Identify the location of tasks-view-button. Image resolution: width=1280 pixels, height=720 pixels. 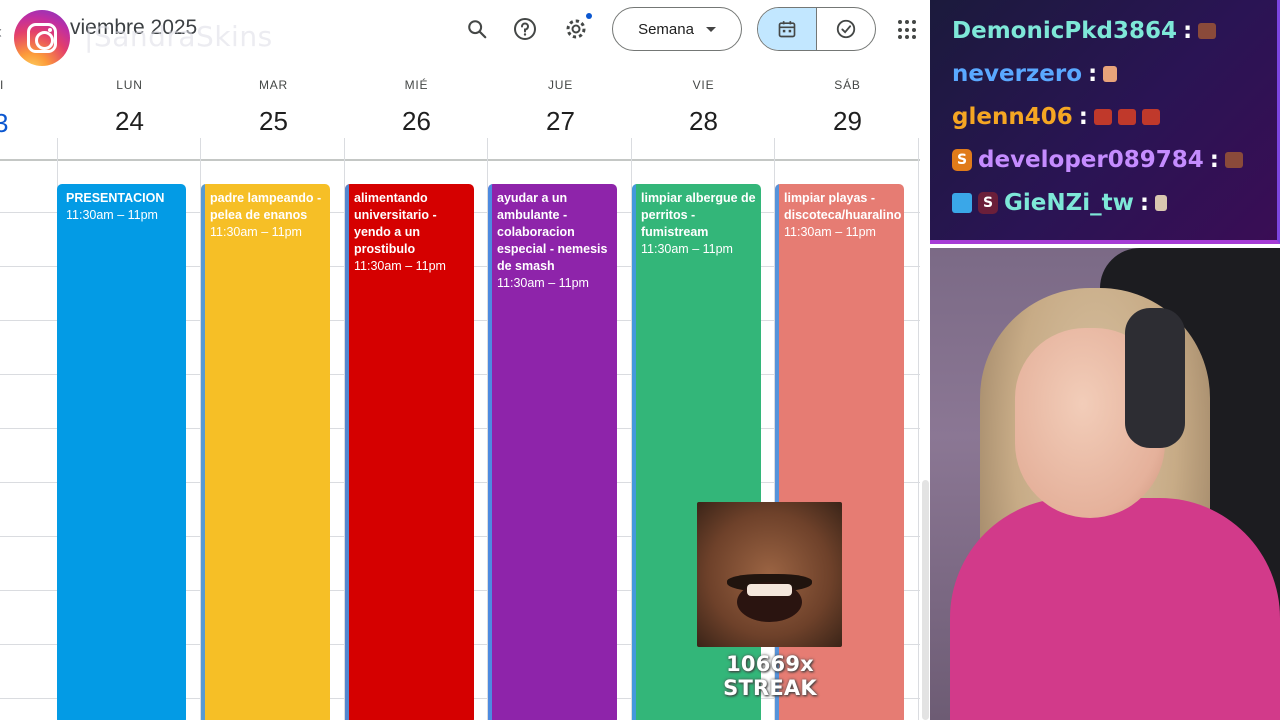
(846, 29).